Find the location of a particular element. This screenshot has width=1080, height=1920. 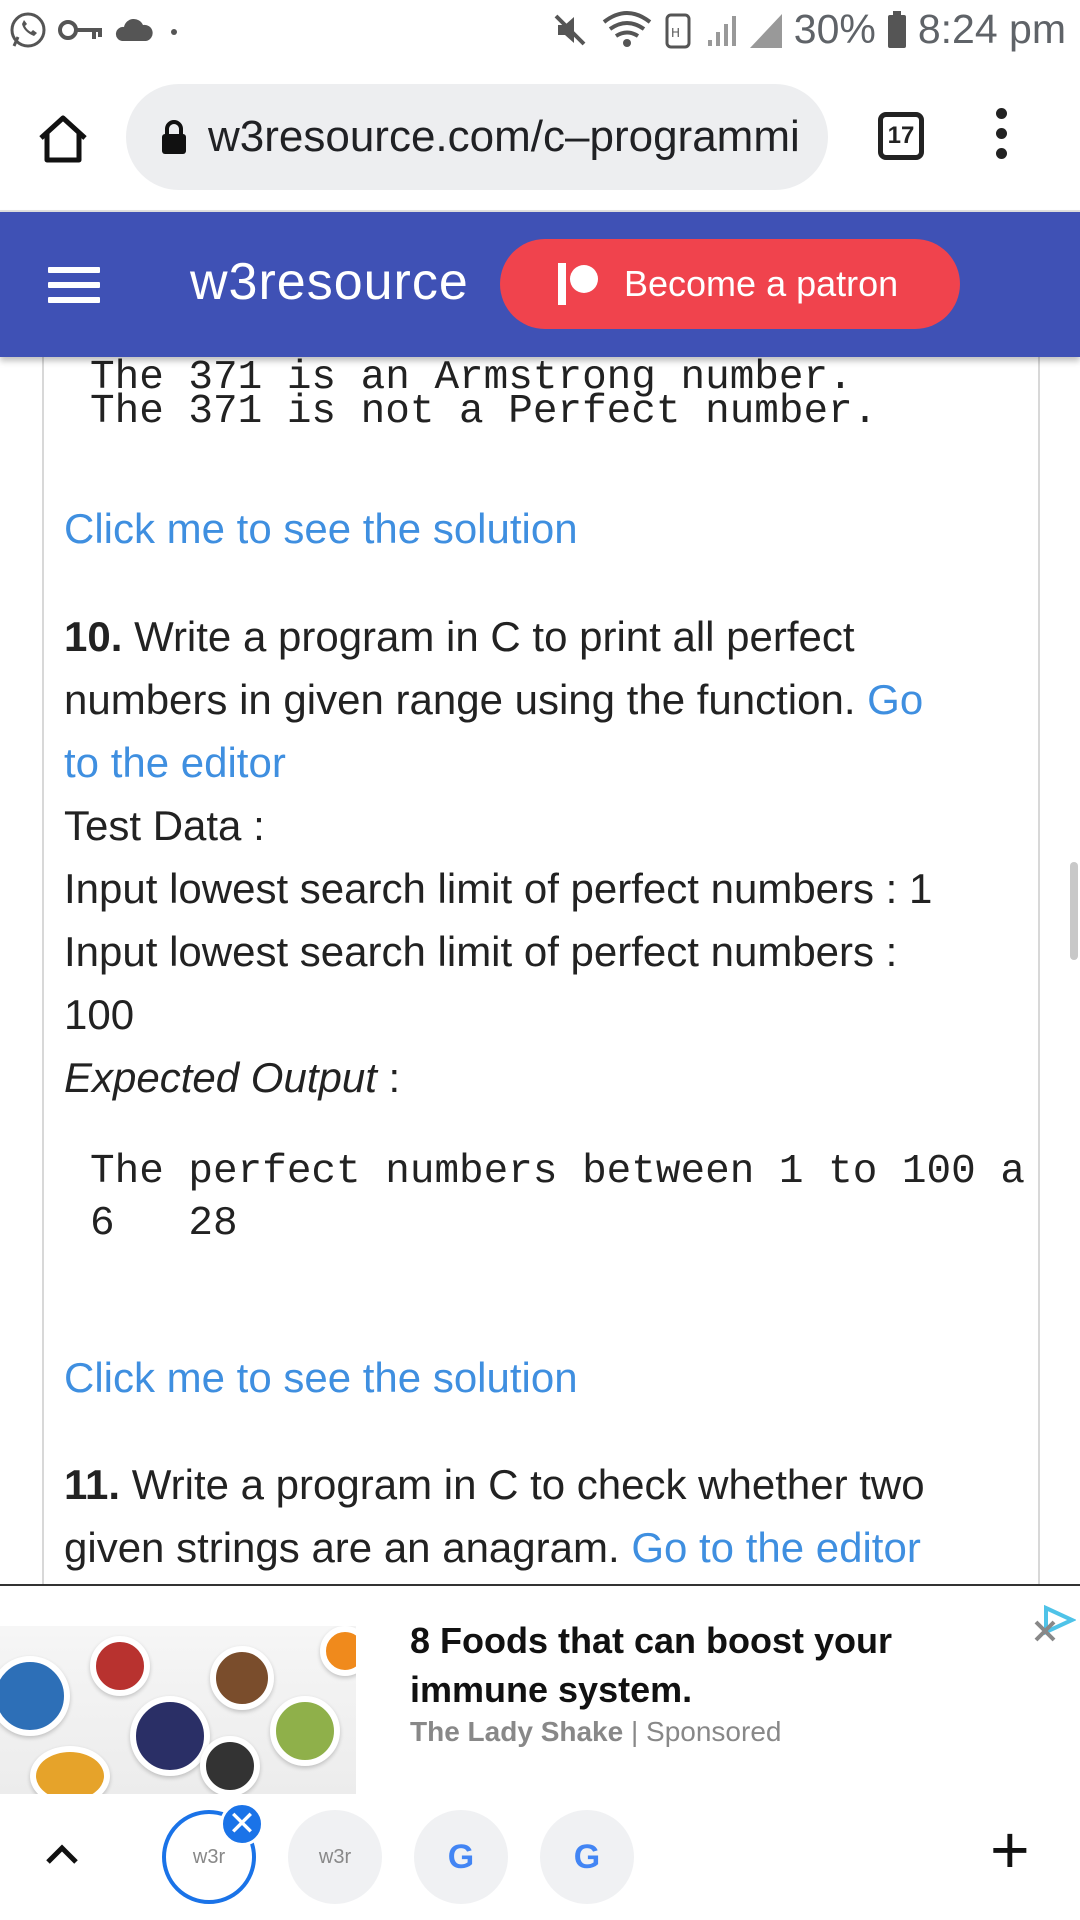

prev-output-line-2: The 371 is not a Perfect number. is located at coordinates (484, 412).